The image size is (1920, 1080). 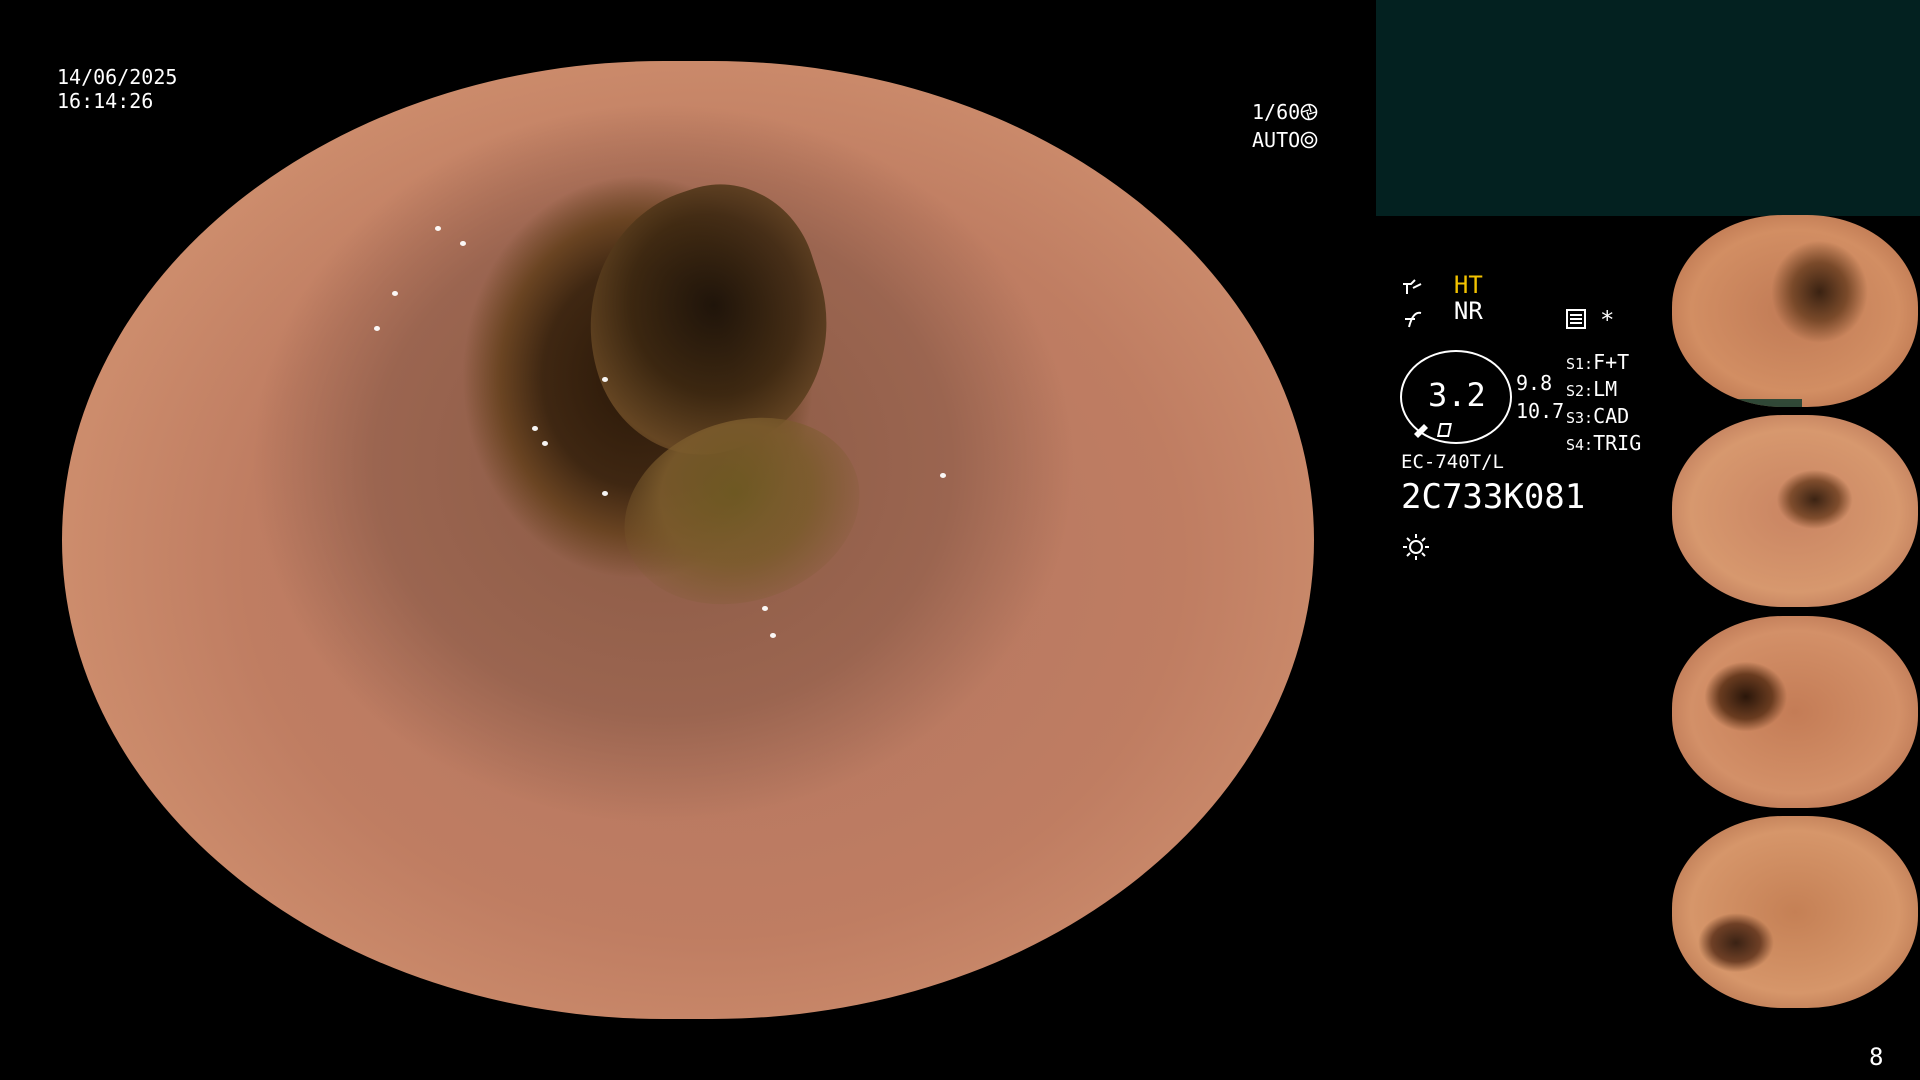 What do you see at coordinates (1795, 712) in the screenshot?
I see `thumbnail-3: 2C733K081` at bounding box center [1795, 712].